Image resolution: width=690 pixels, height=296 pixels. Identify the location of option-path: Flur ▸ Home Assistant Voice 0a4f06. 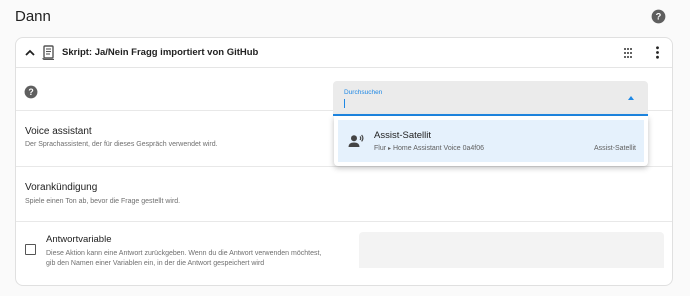
(429, 148).